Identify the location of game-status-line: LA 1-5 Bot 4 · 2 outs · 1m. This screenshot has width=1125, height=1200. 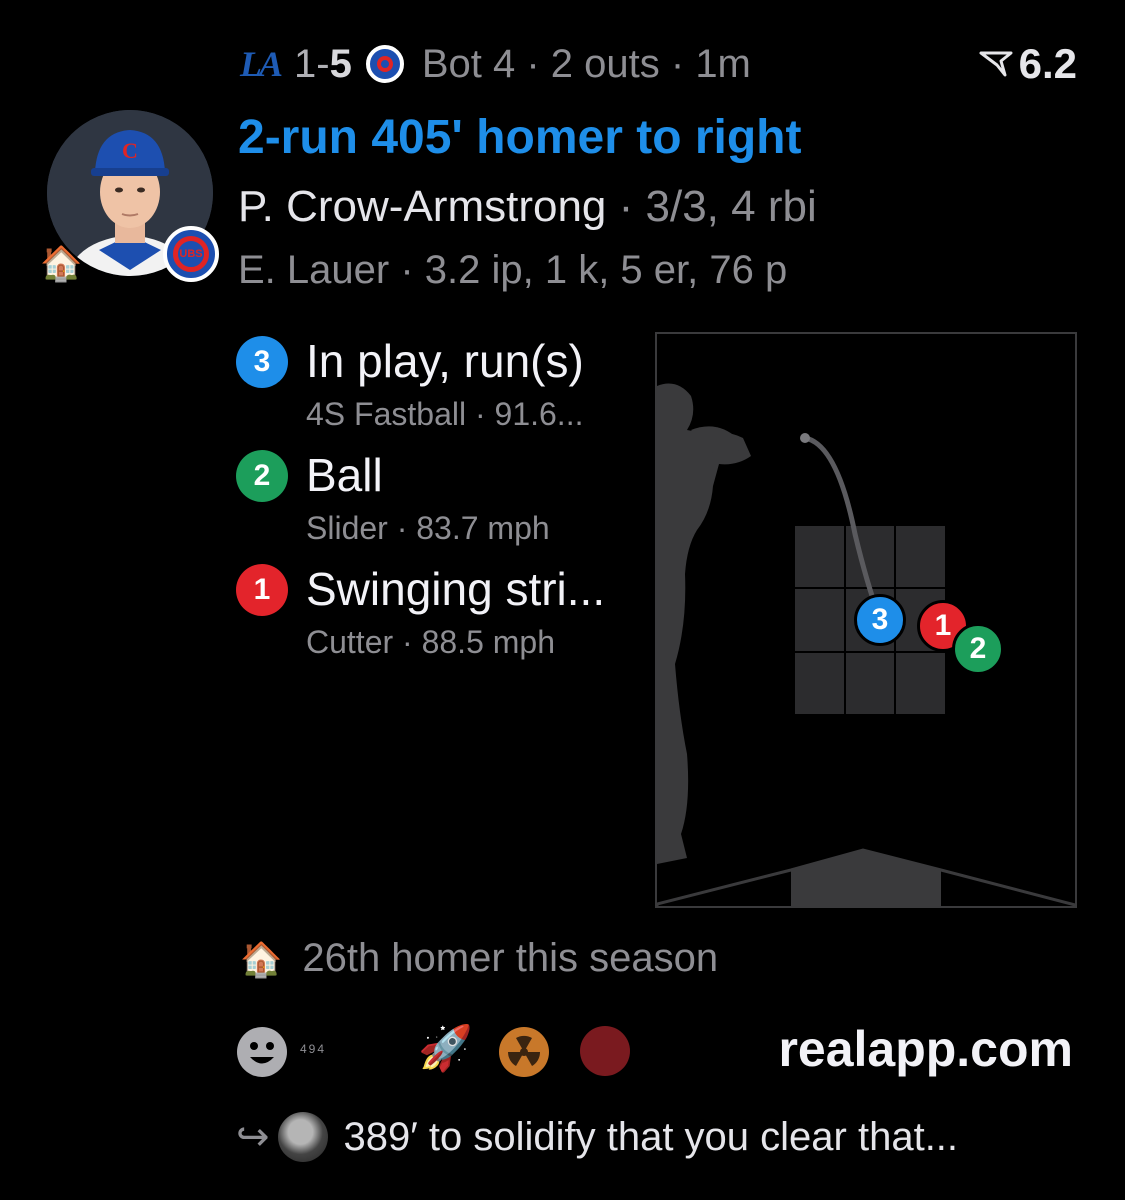
(495, 63).